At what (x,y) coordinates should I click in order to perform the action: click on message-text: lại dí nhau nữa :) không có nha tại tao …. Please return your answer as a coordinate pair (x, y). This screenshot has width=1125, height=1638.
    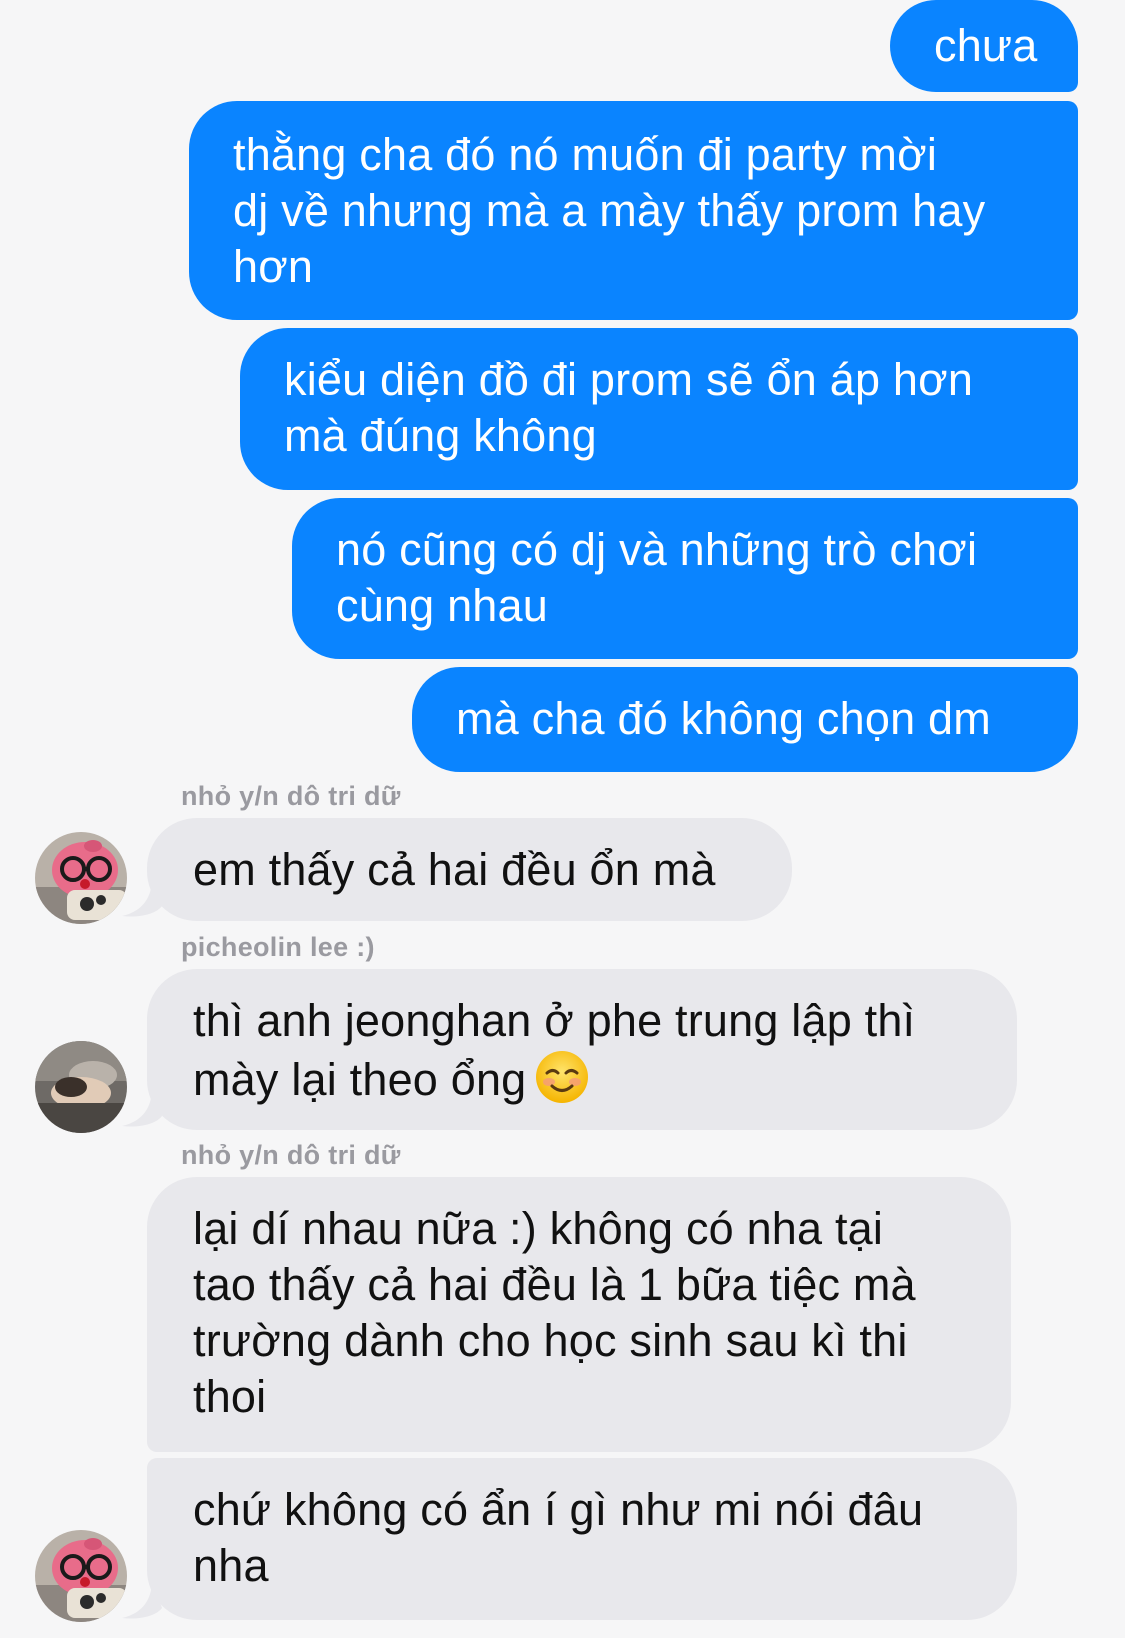
    Looking at the image, I should click on (554, 1312).